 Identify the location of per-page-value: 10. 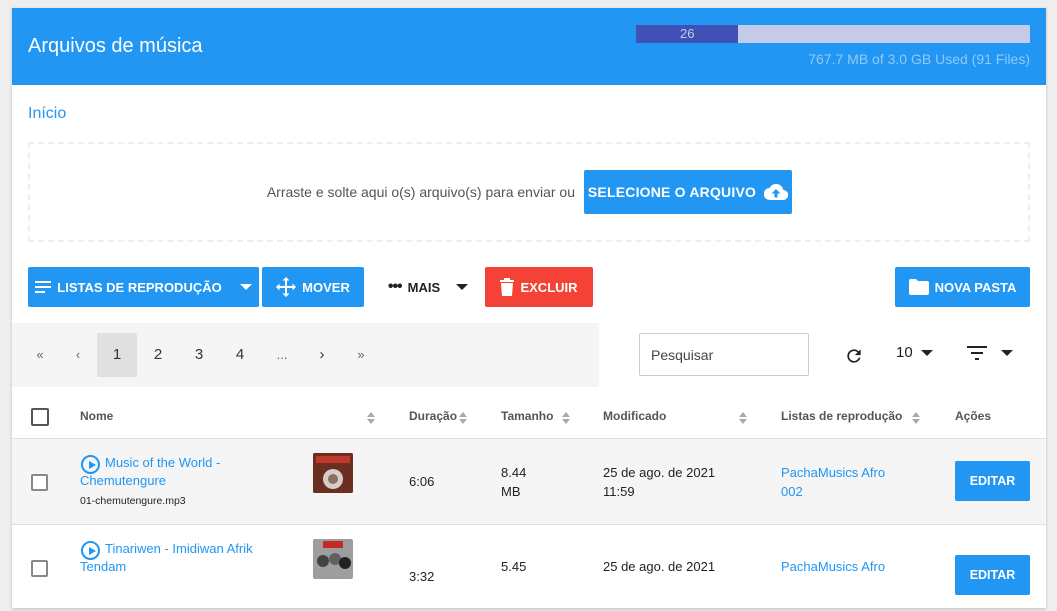
(904, 352).